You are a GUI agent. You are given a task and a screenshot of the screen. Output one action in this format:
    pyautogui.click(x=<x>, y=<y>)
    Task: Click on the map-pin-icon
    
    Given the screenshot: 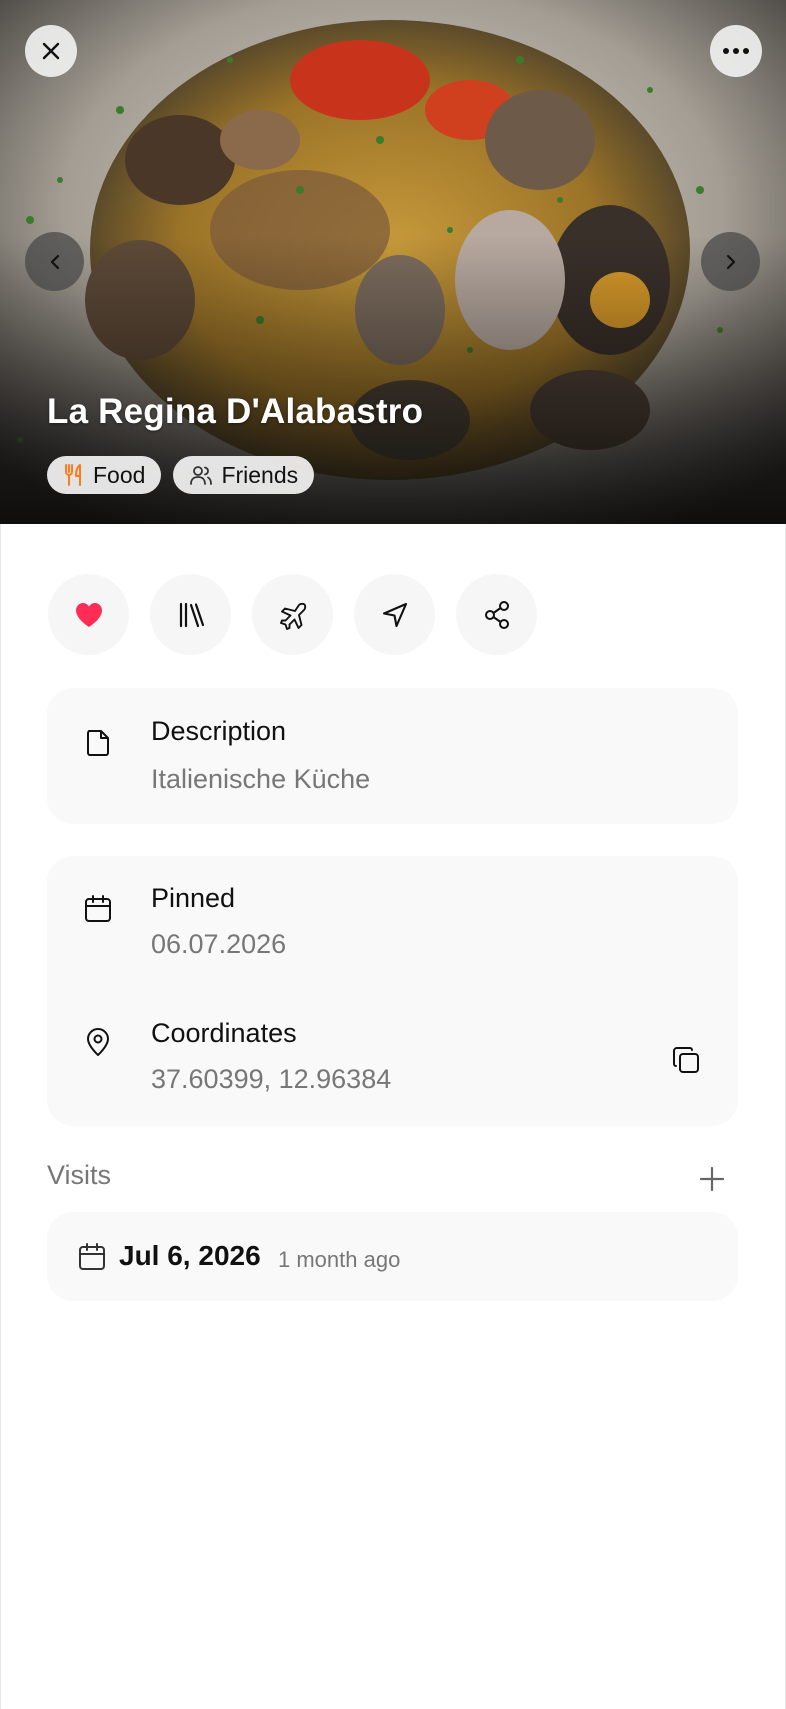 What is the action you would take?
    pyautogui.click(x=98, y=1042)
    